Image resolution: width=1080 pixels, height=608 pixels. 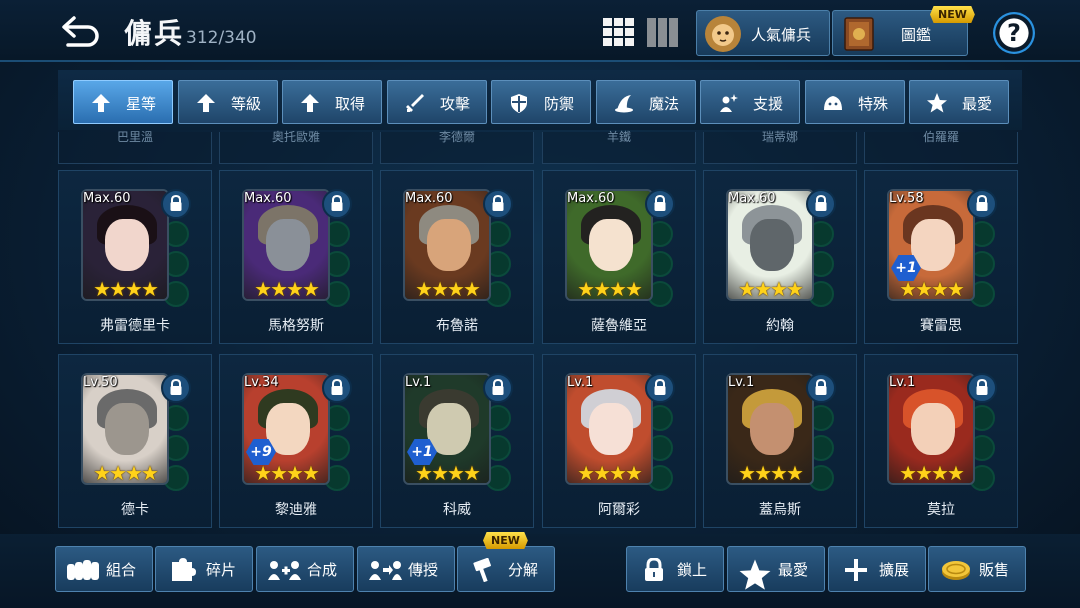 I want to click on mercenary-name: 賽雷思, so click(x=941, y=326).